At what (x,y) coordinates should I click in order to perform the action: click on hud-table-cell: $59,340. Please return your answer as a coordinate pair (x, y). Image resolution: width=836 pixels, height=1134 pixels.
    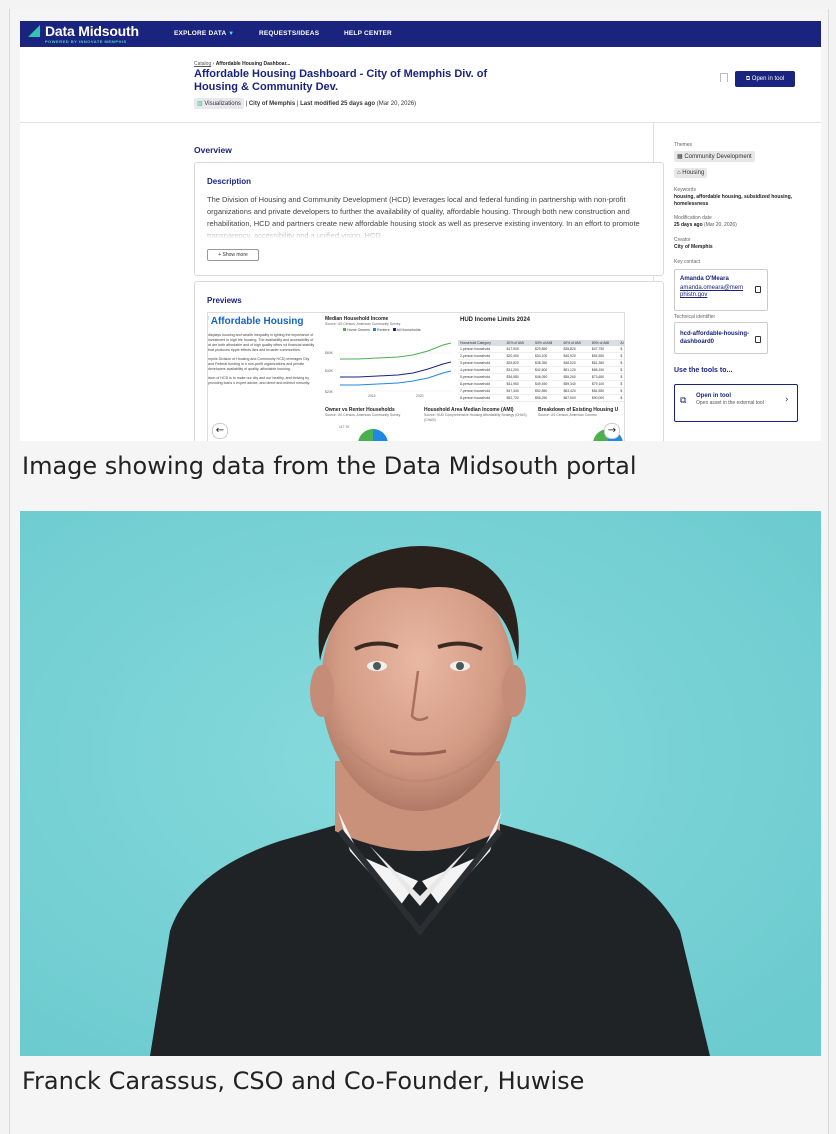
    Looking at the image, I should click on (575, 384).